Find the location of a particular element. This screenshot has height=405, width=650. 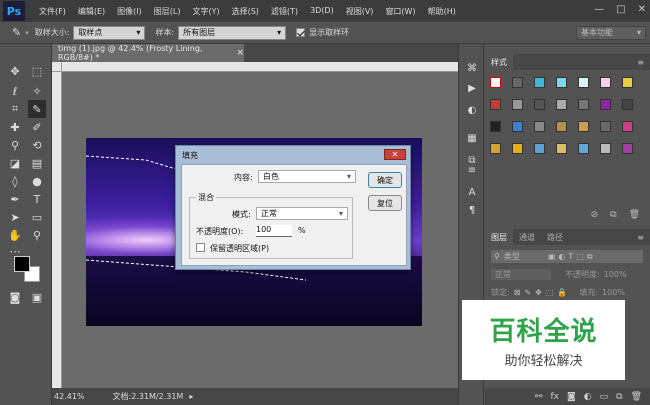

ruler-origin is located at coordinates (57, 67).